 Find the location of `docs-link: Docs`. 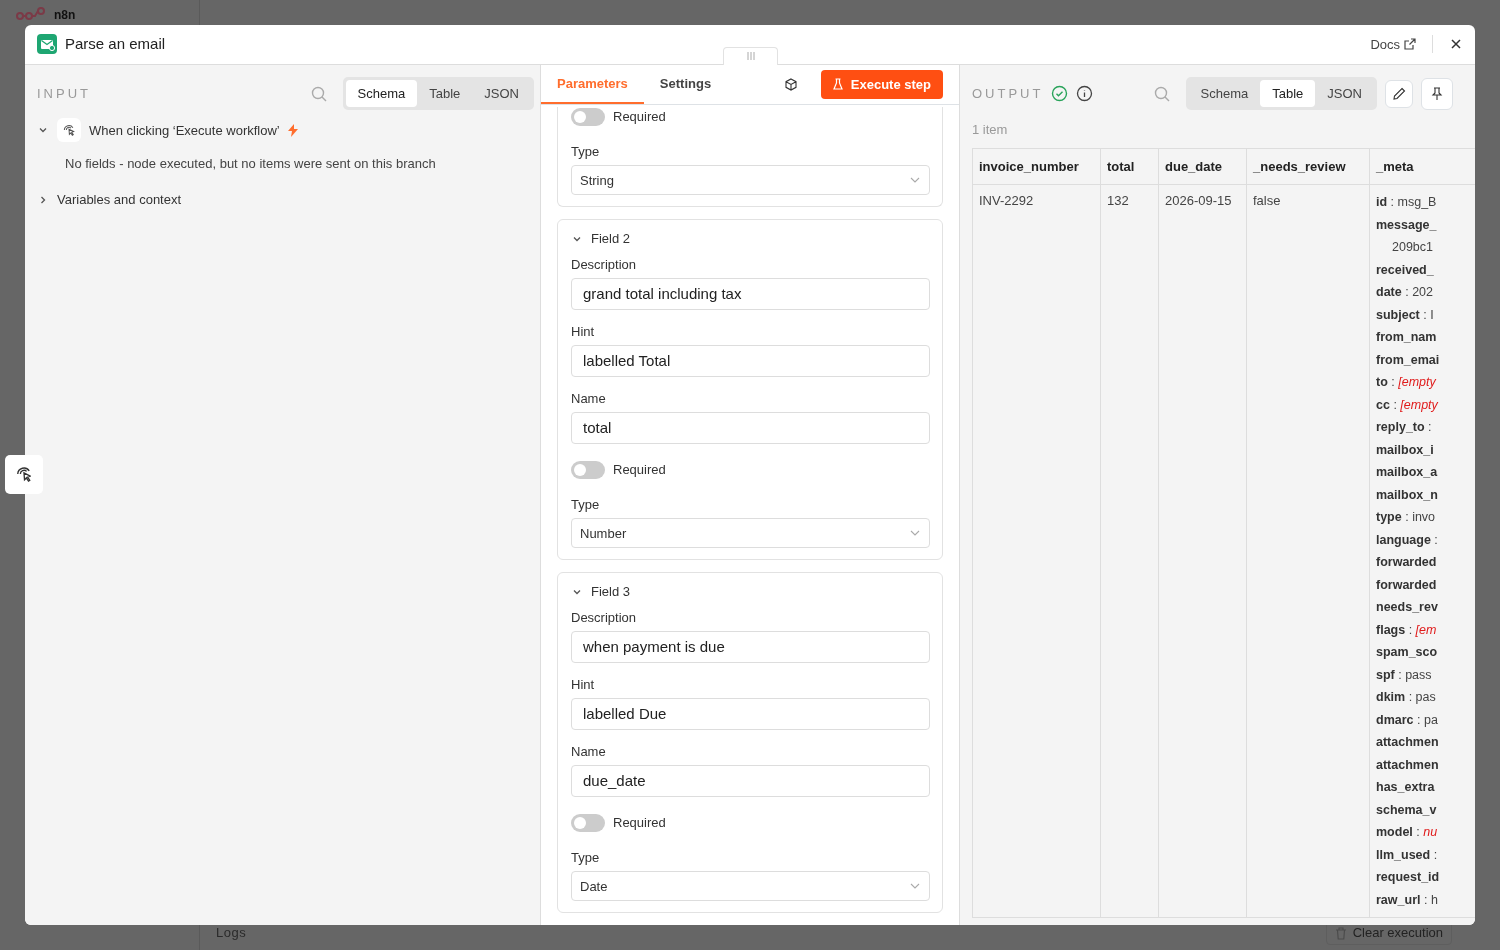

docs-link: Docs is located at coordinates (1393, 44).